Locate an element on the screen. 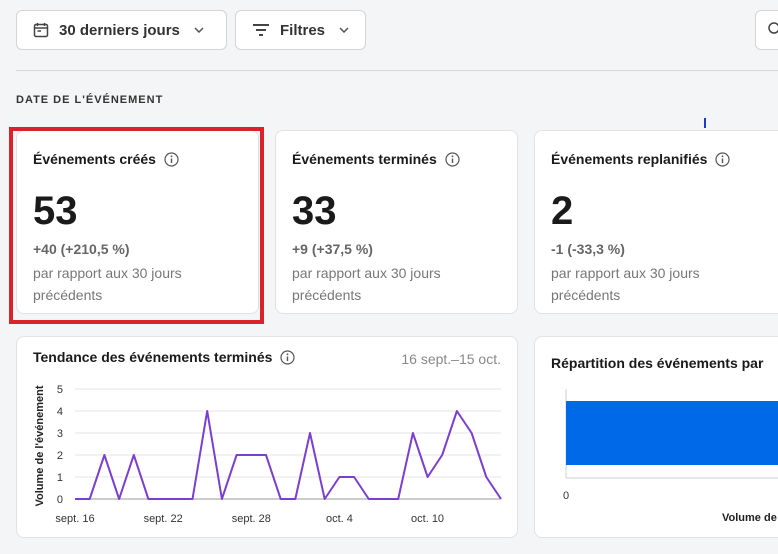 The width and height of the screenshot is (778, 554). date-range-label: 30 derniers jours is located at coordinates (119, 30).